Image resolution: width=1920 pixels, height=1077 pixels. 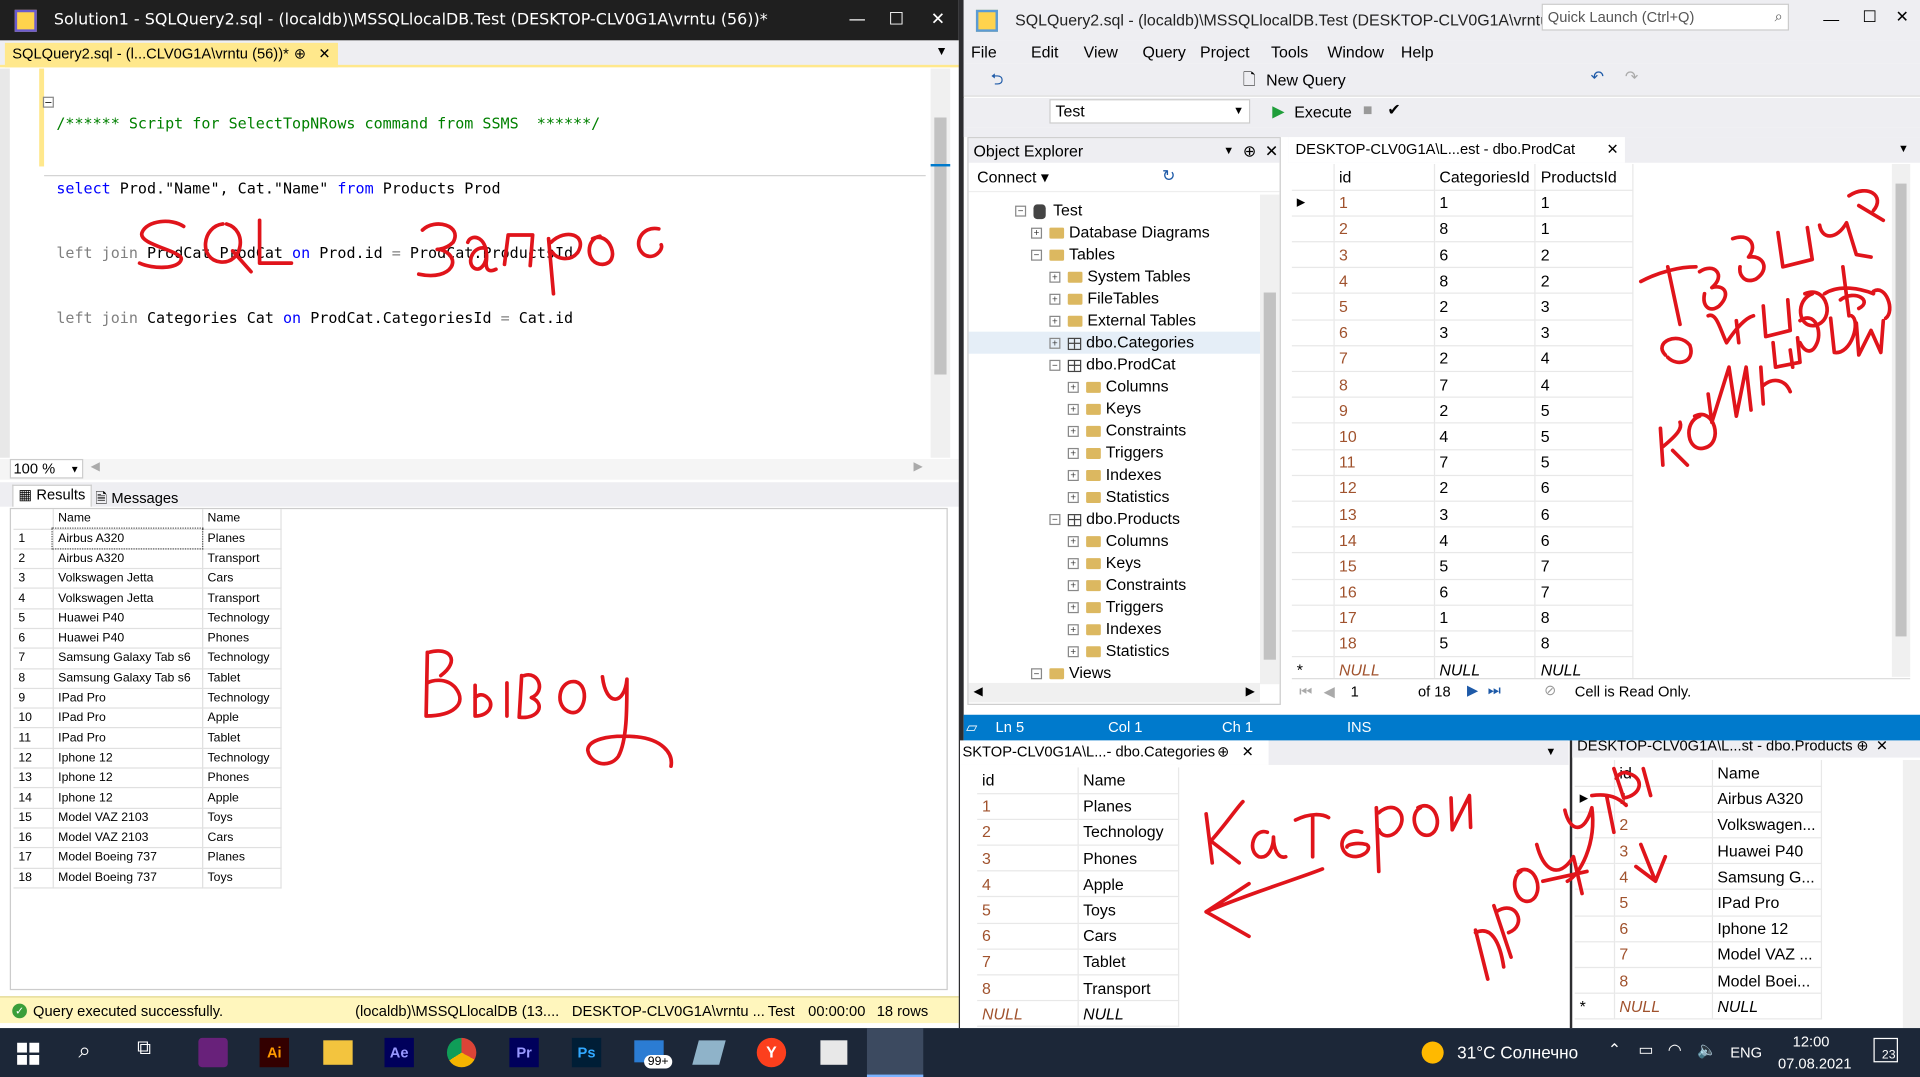 What do you see at coordinates (1570, 873) in the screenshot?
I see `handwriting-products` at bounding box center [1570, 873].